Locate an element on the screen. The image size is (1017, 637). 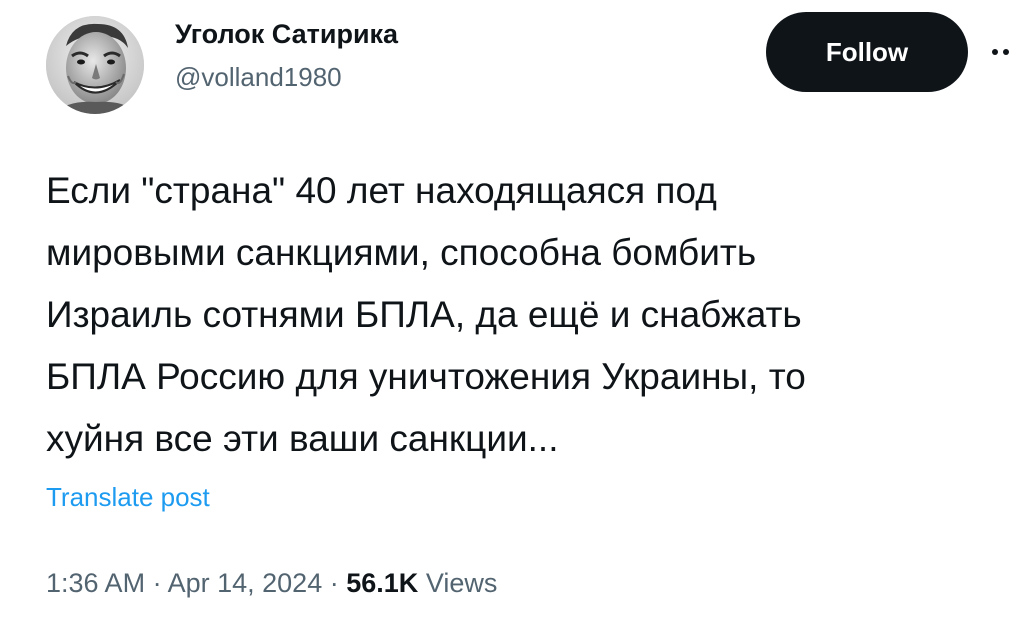
post-text-line: Израиль сотнями БПЛА, да ещё и снабжать is located at coordinates (424, 314).